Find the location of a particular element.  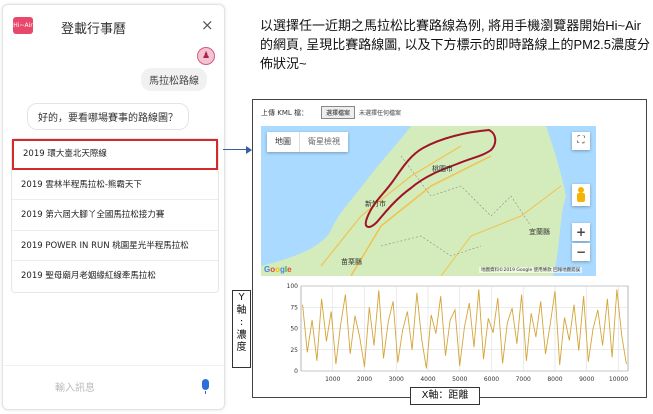

route-option: 2019 環大臺北天際線 is located at coordinates (115, 154).